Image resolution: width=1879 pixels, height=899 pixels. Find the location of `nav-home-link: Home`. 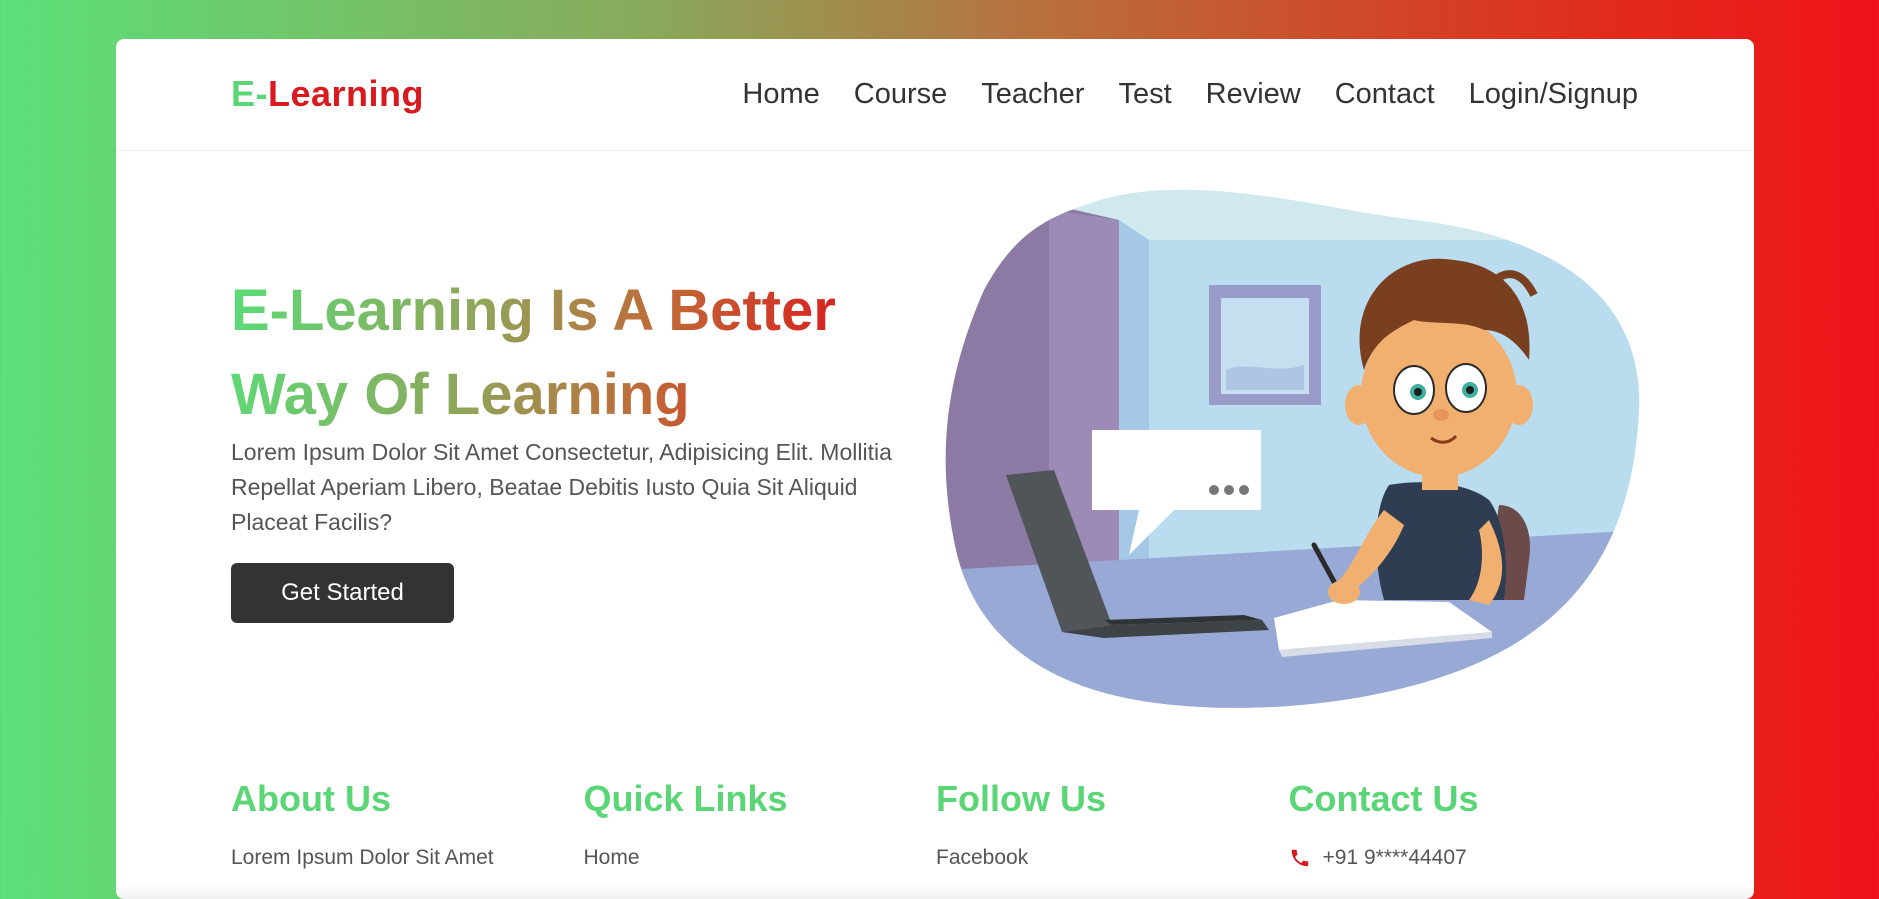

nav-home-link: Home is located at coordinates (780, 94).